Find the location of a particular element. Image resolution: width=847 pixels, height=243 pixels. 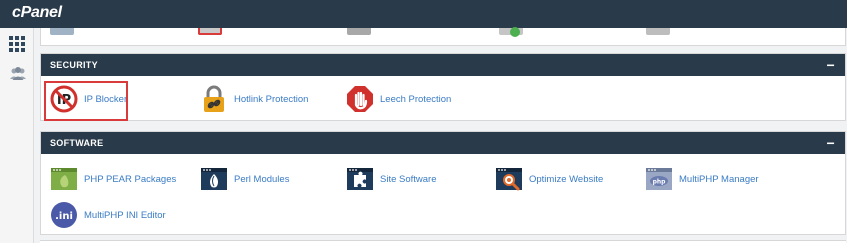

ip-blocker-link: IP IP Blocker is located at coordinates (88, 99).